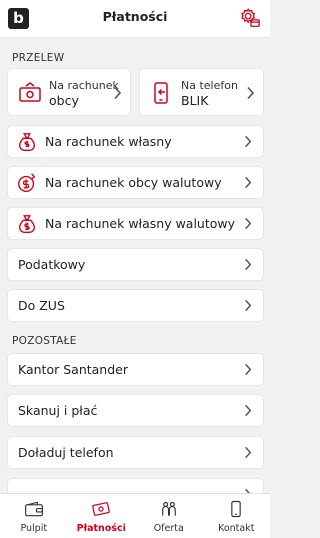 The image size is (320, 538). I want to click on tile-label-line1: Na rachunek, so click(84, 85).